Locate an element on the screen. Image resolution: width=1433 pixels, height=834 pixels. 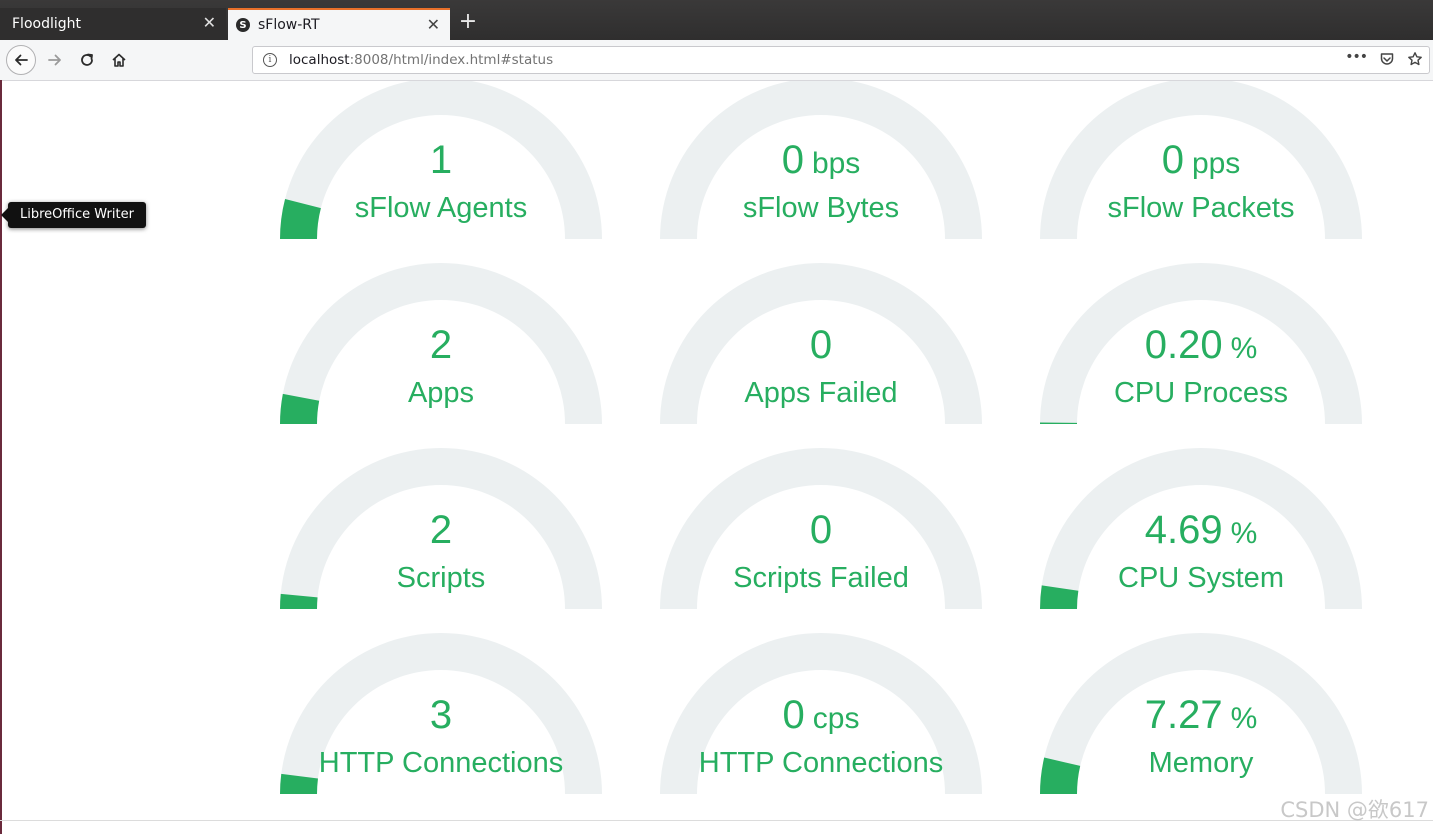
gauge-value: 4.69% is located at coordinates (1201, 530).